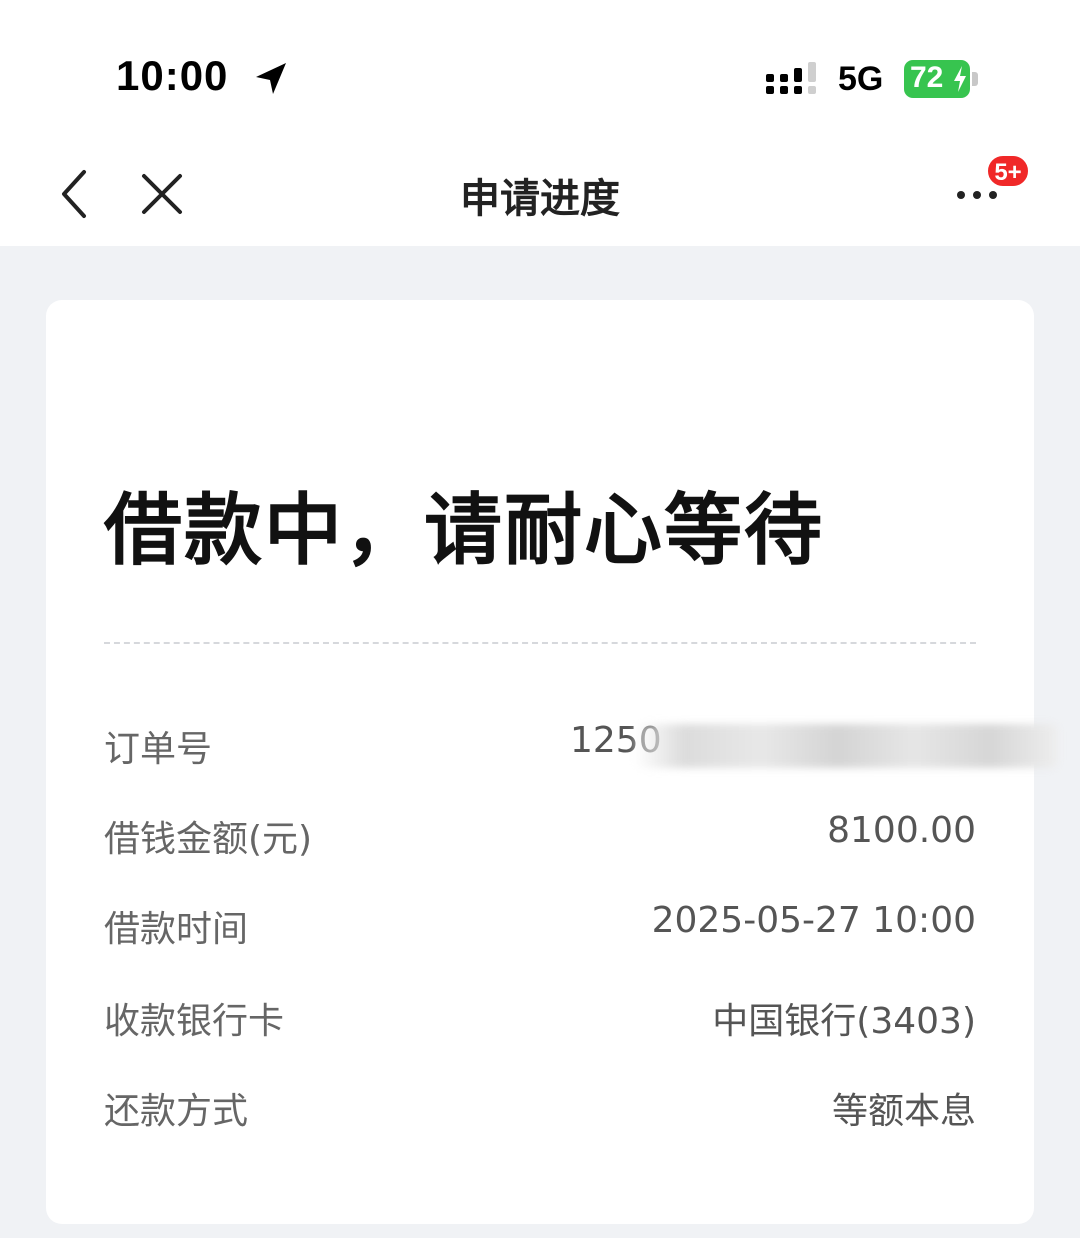 Image resolution: width=1080 pixels, height=1238 pixels. I want to click on order-number-label: 订单号, so click(158, 749).